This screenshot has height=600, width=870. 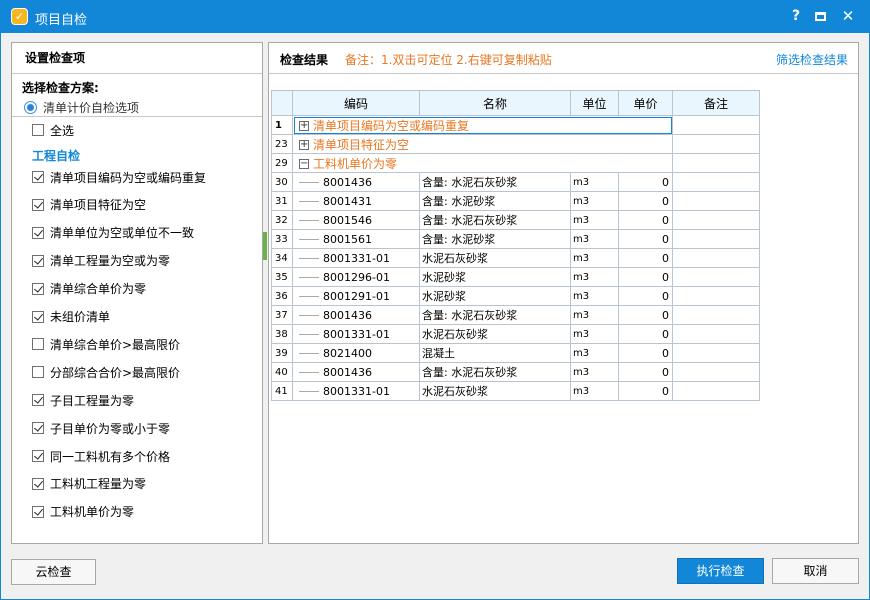 I want to click on panel-splitter-handle, so click(x=265, y=246).